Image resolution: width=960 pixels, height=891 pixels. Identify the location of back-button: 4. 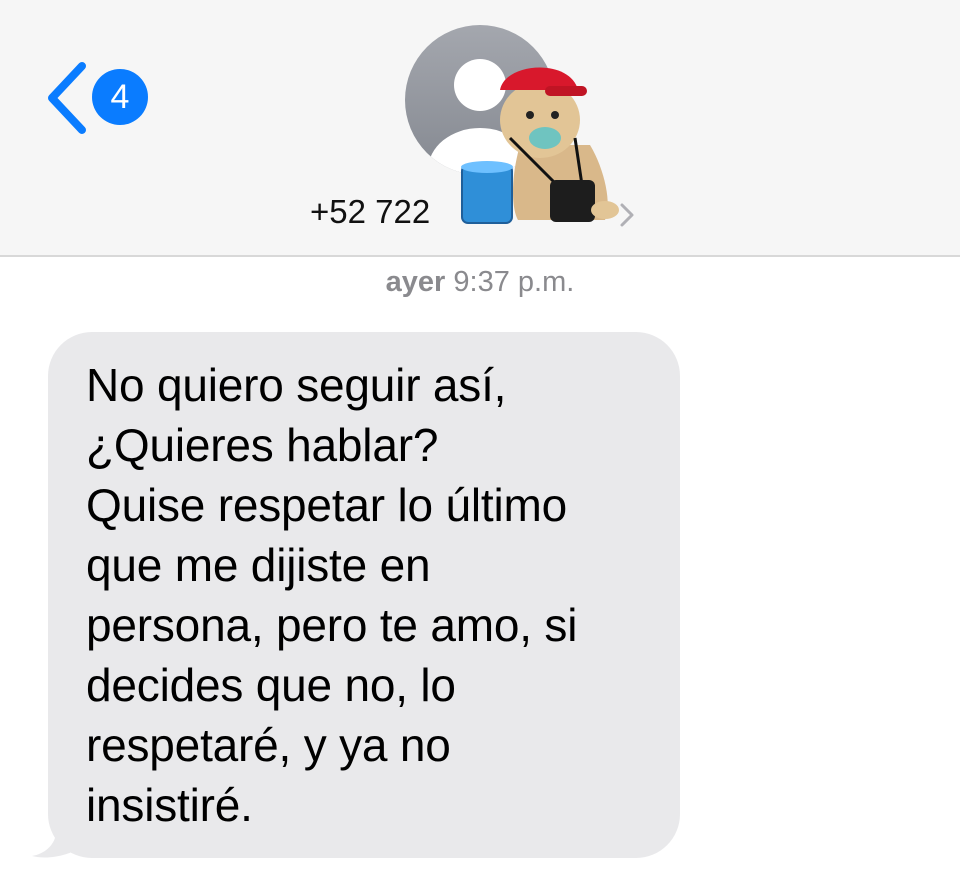
(102, 98).